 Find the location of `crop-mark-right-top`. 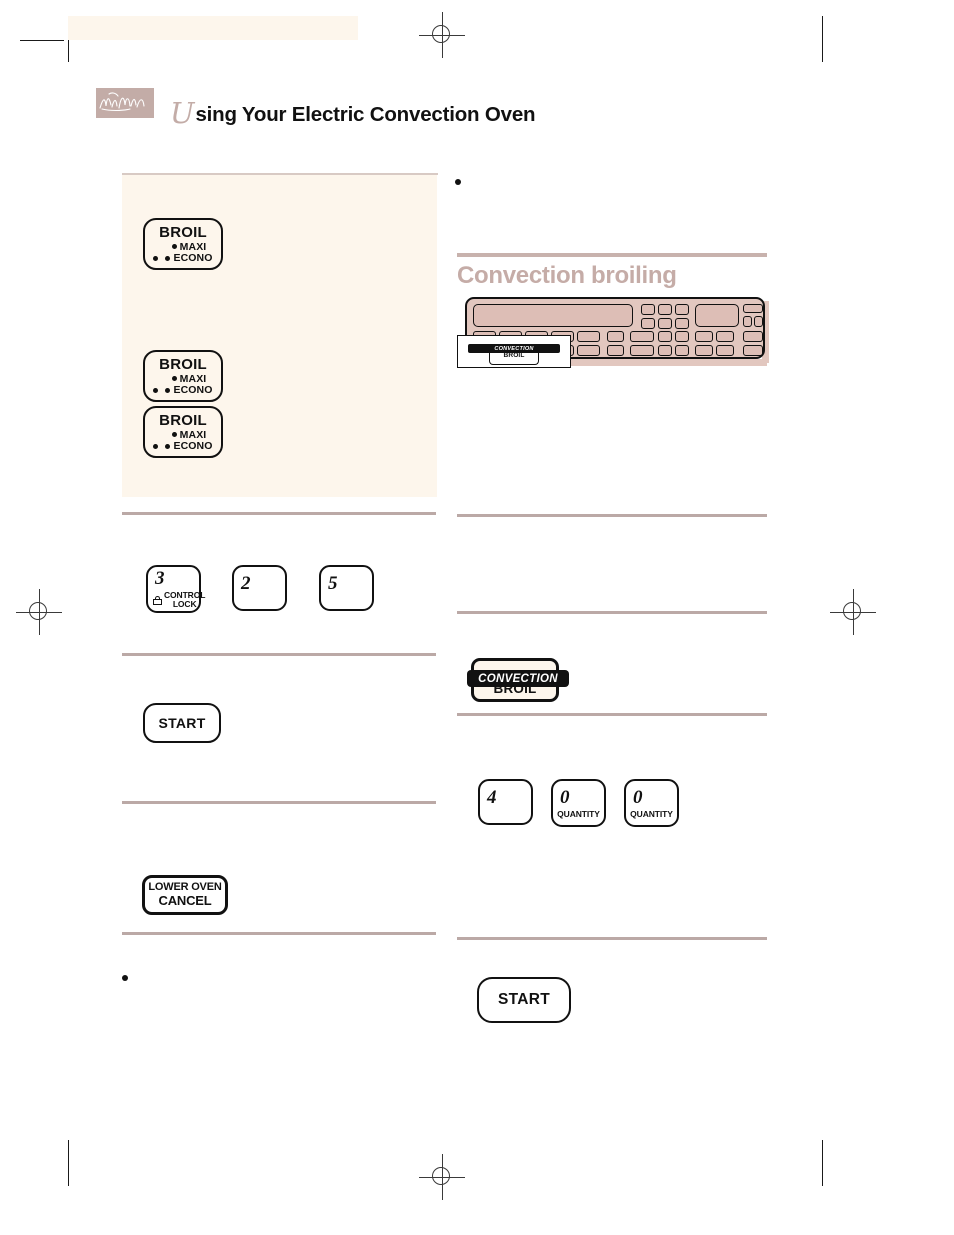

crop-mark-right-top is located at coordinates (822, 39).